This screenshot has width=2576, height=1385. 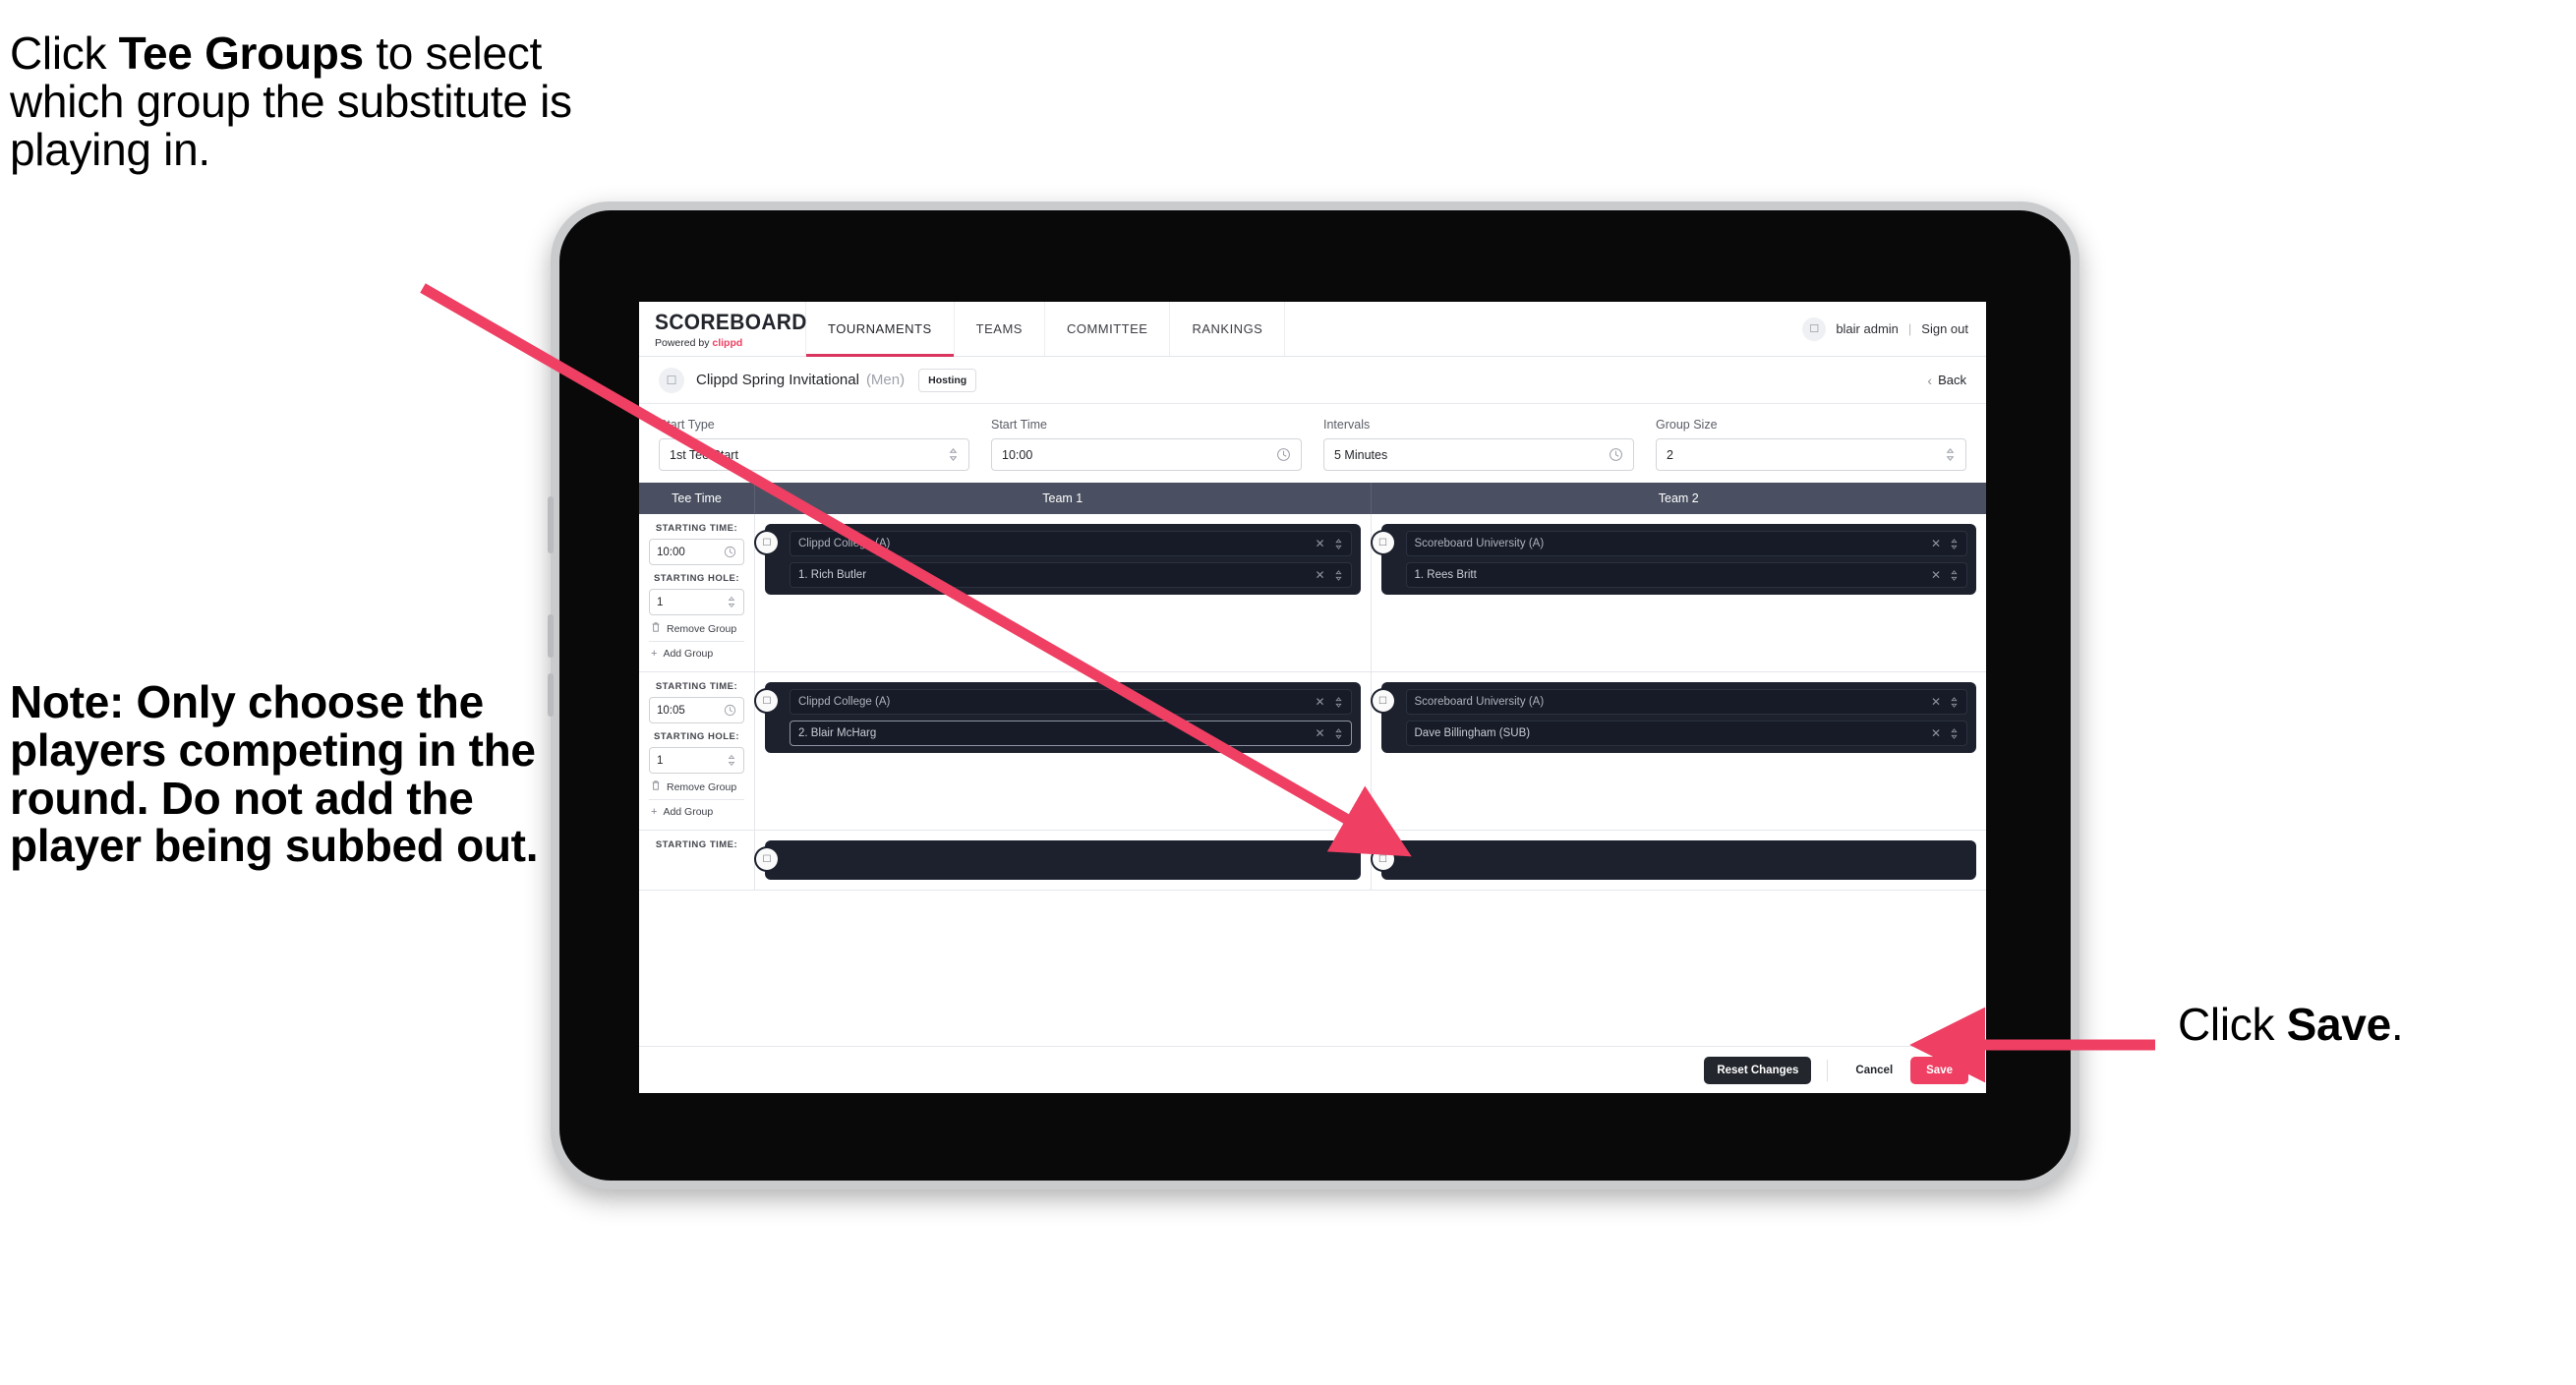 I want to click on player-entry-label: 2. Blair McHarg, so click(x=837, y=733).